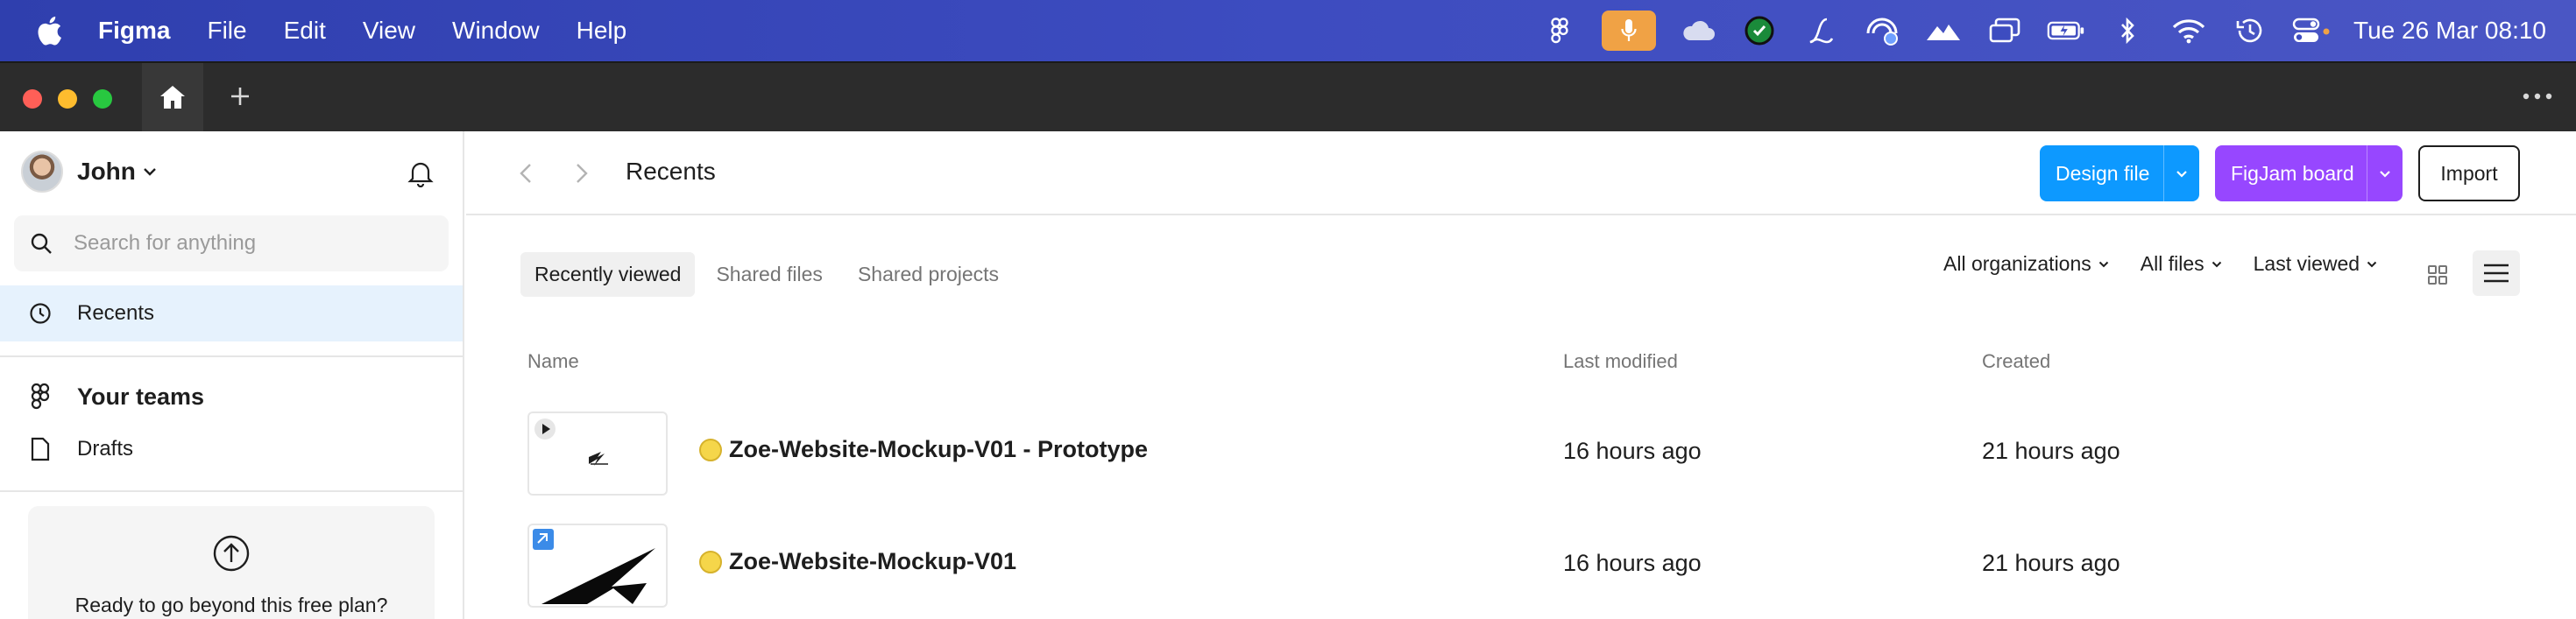  What do you see at coordinates (2127, 30) in the screenshot?
I see `bluetooth-icon` at bounding box center [2127, 30].